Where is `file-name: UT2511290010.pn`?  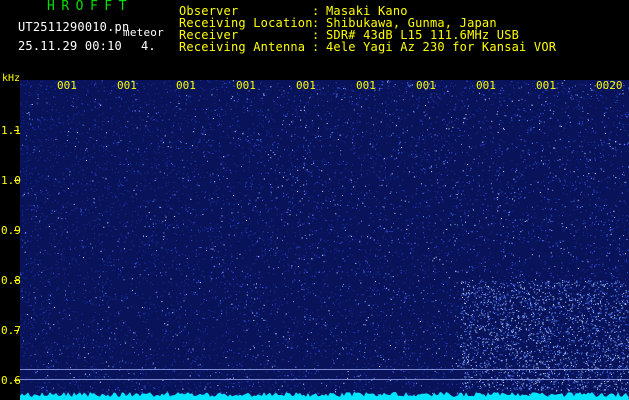
file-name: UT2511290010.pn is located at coordinates (74, 27).